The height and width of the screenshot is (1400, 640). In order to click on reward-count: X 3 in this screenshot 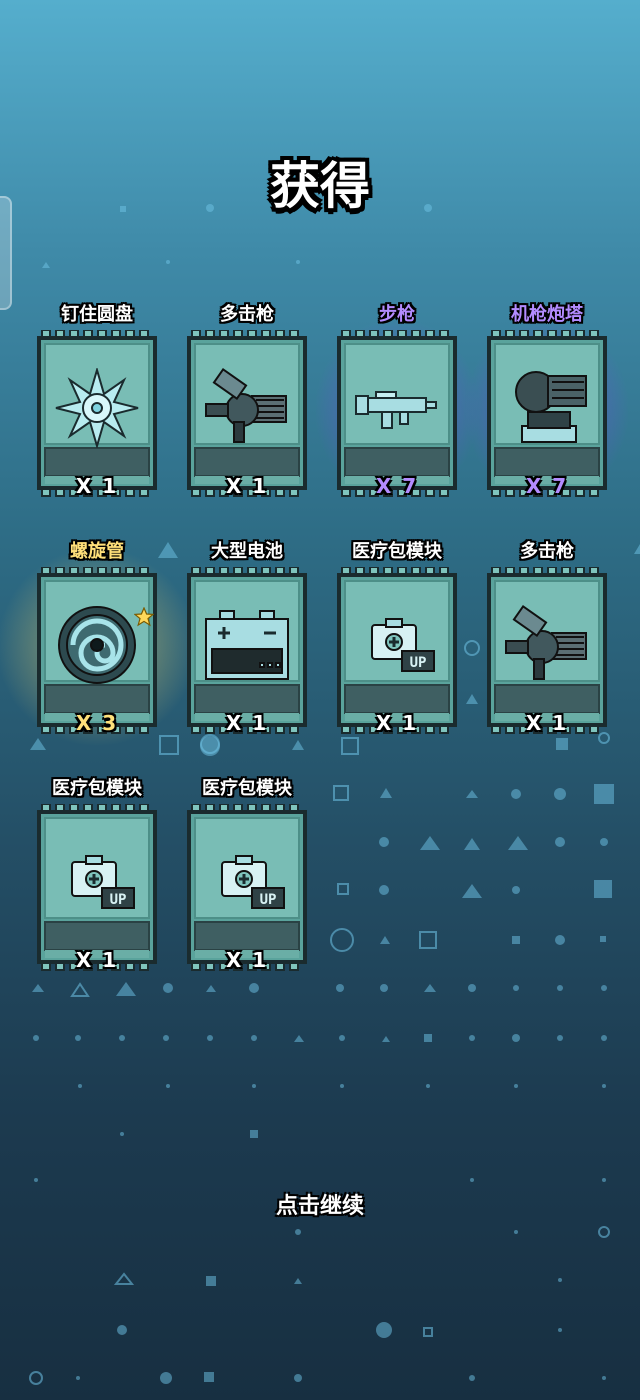, I will do `click(97, 723)`.